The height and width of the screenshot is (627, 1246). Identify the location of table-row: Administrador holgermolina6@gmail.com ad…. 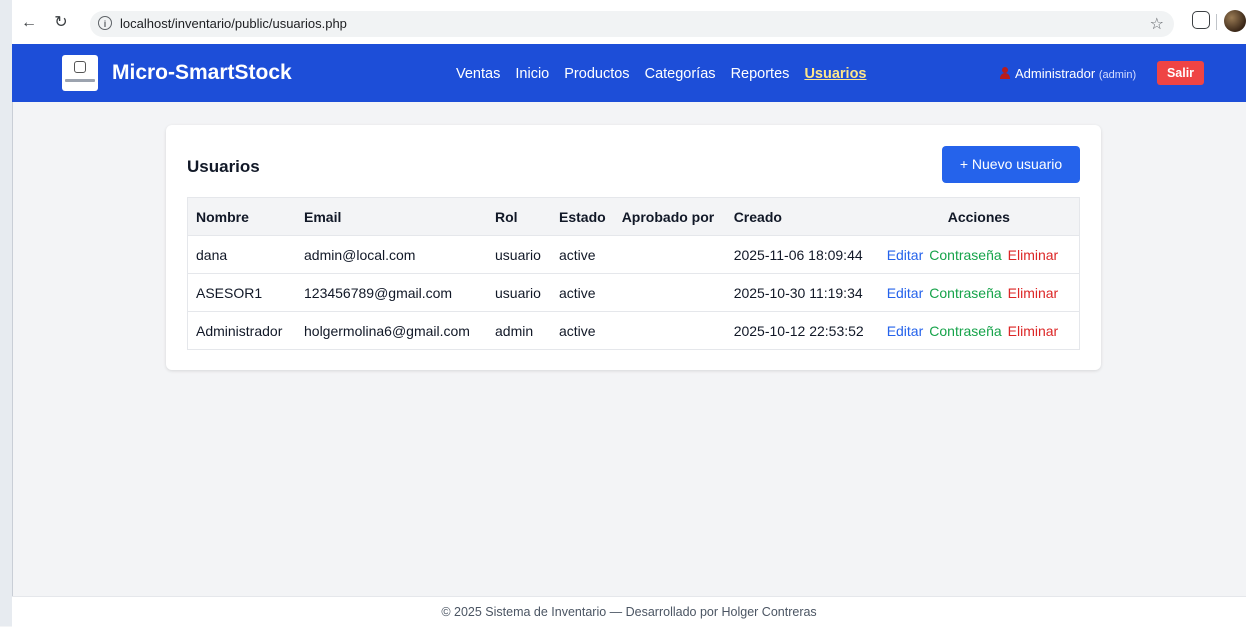
(633, 330).